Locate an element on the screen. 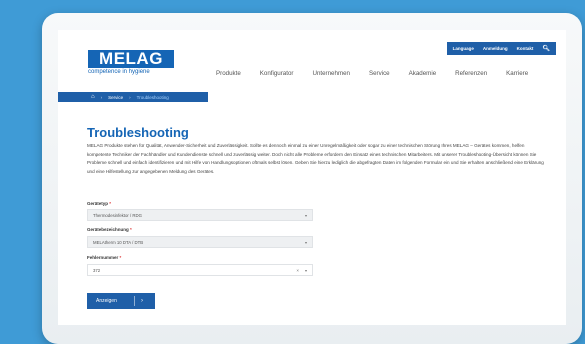 This screenshot has width=585, height=344. device-name-label: Gerätebezeichnung * is located at coordinates (109, 229).